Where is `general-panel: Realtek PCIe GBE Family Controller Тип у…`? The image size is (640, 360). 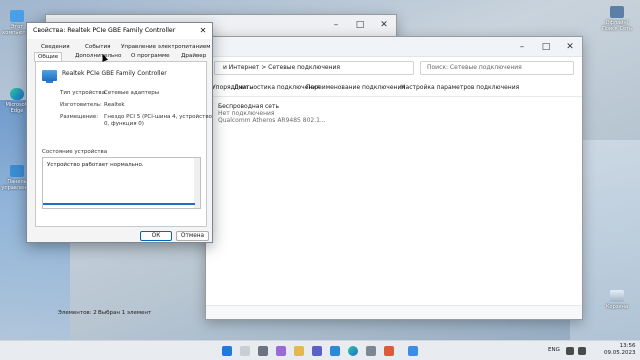
general-panel: Realtek PCIe GBE Family Controller Тип у… is located at coordinates (123, 144).